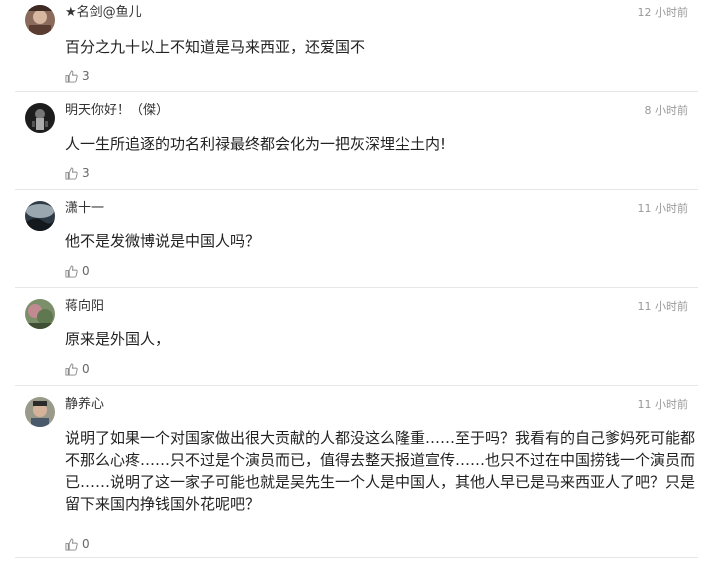 Image resolution: width=715 pixels, height=561 pixels. What do you see at coordinates (84, 307) in the screenshot?
I see `username: 蒋向阳` at bounding box center [84, 307].